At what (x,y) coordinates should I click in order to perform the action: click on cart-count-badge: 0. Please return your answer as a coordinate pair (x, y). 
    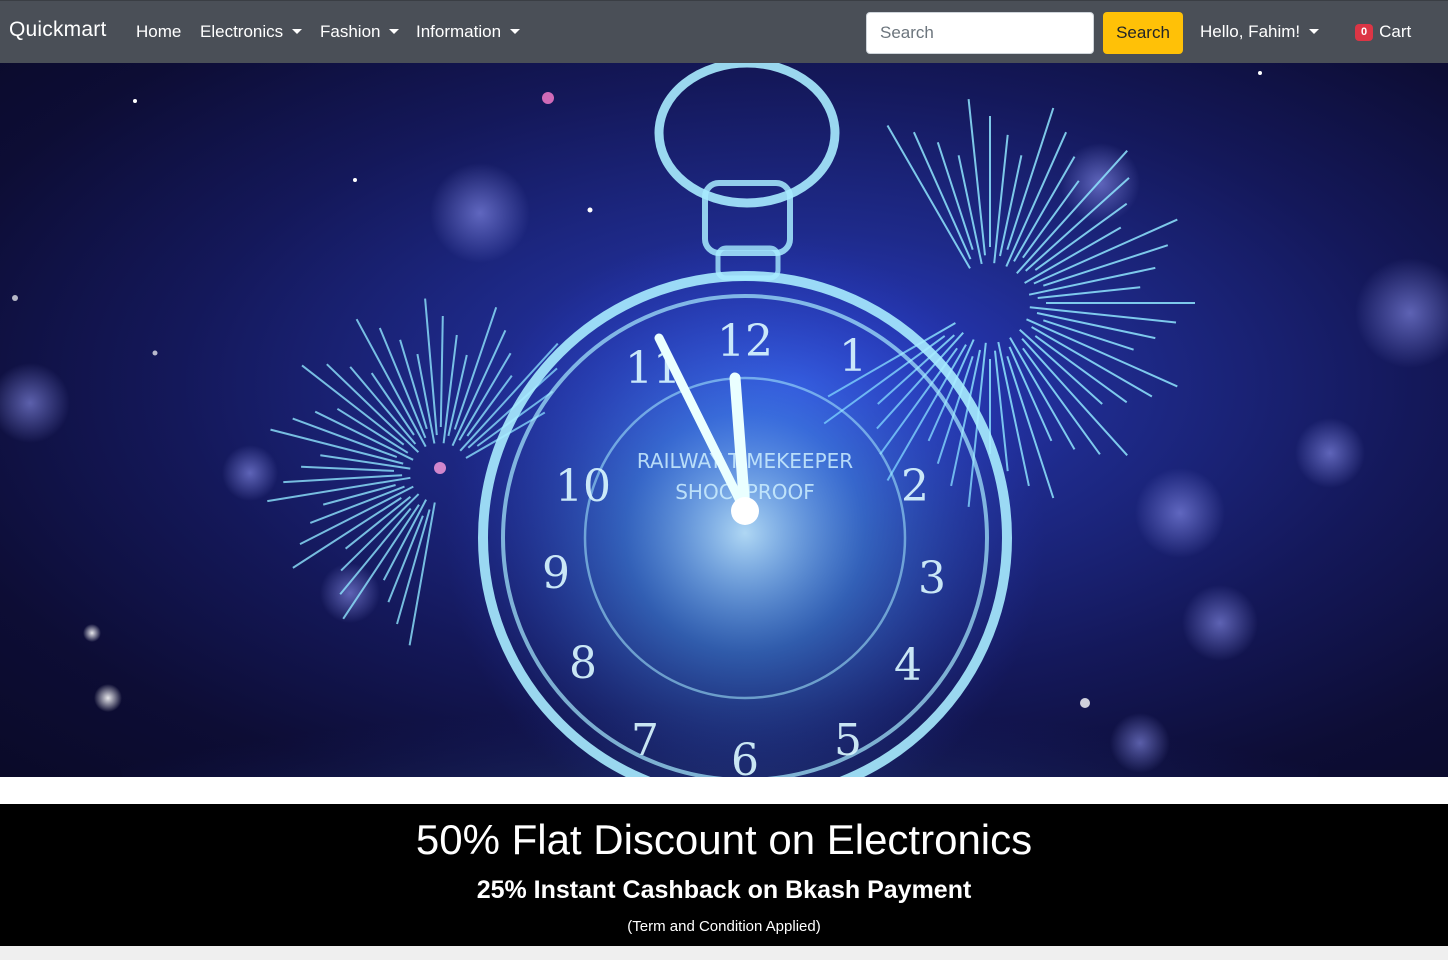
    Looking at the image, I should click on (1364, 32).